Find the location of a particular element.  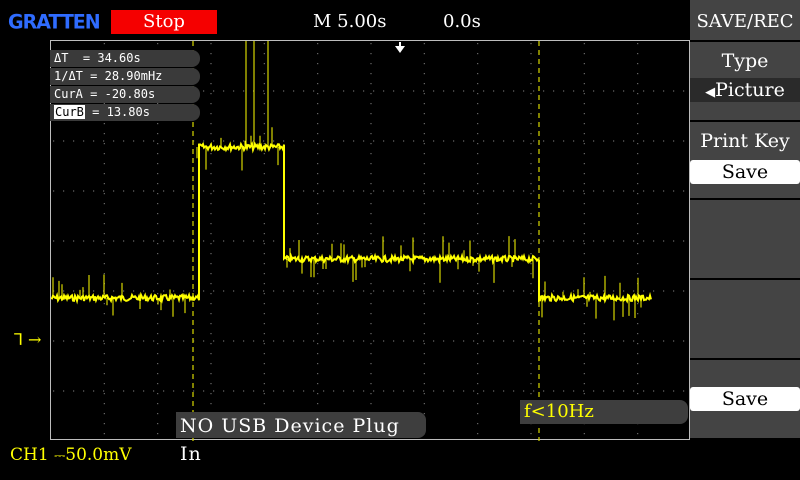

timebase-readout: M 5.00s is located at coordinates (349, 22).